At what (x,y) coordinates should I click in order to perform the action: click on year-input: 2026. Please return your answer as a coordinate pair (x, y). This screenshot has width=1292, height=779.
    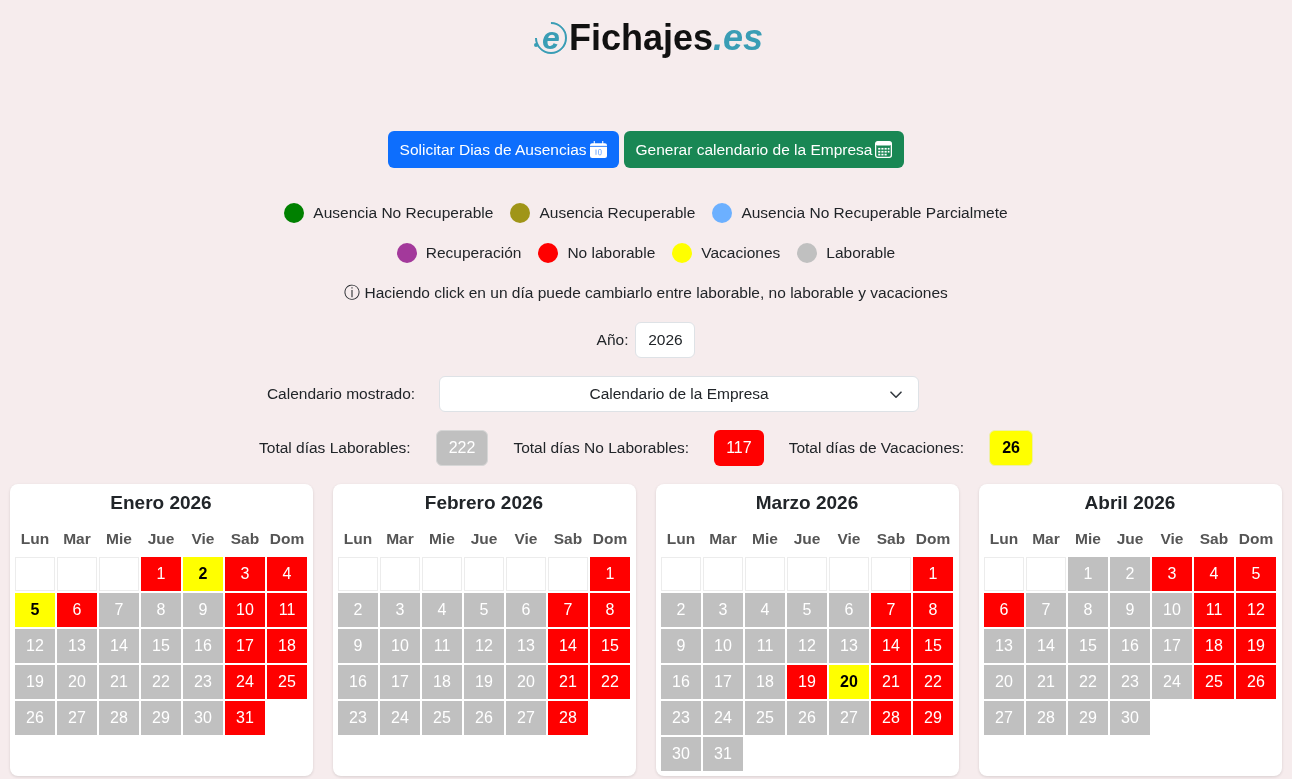
    Looking at the image, I should click on (665, 340).